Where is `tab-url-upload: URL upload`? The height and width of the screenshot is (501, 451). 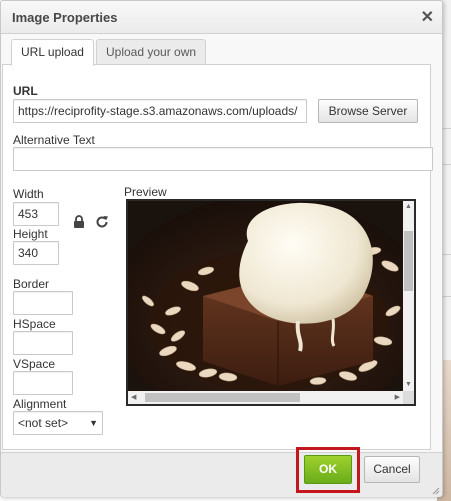 tab-url-upload: URL upload is located at coordinates (52, 52).